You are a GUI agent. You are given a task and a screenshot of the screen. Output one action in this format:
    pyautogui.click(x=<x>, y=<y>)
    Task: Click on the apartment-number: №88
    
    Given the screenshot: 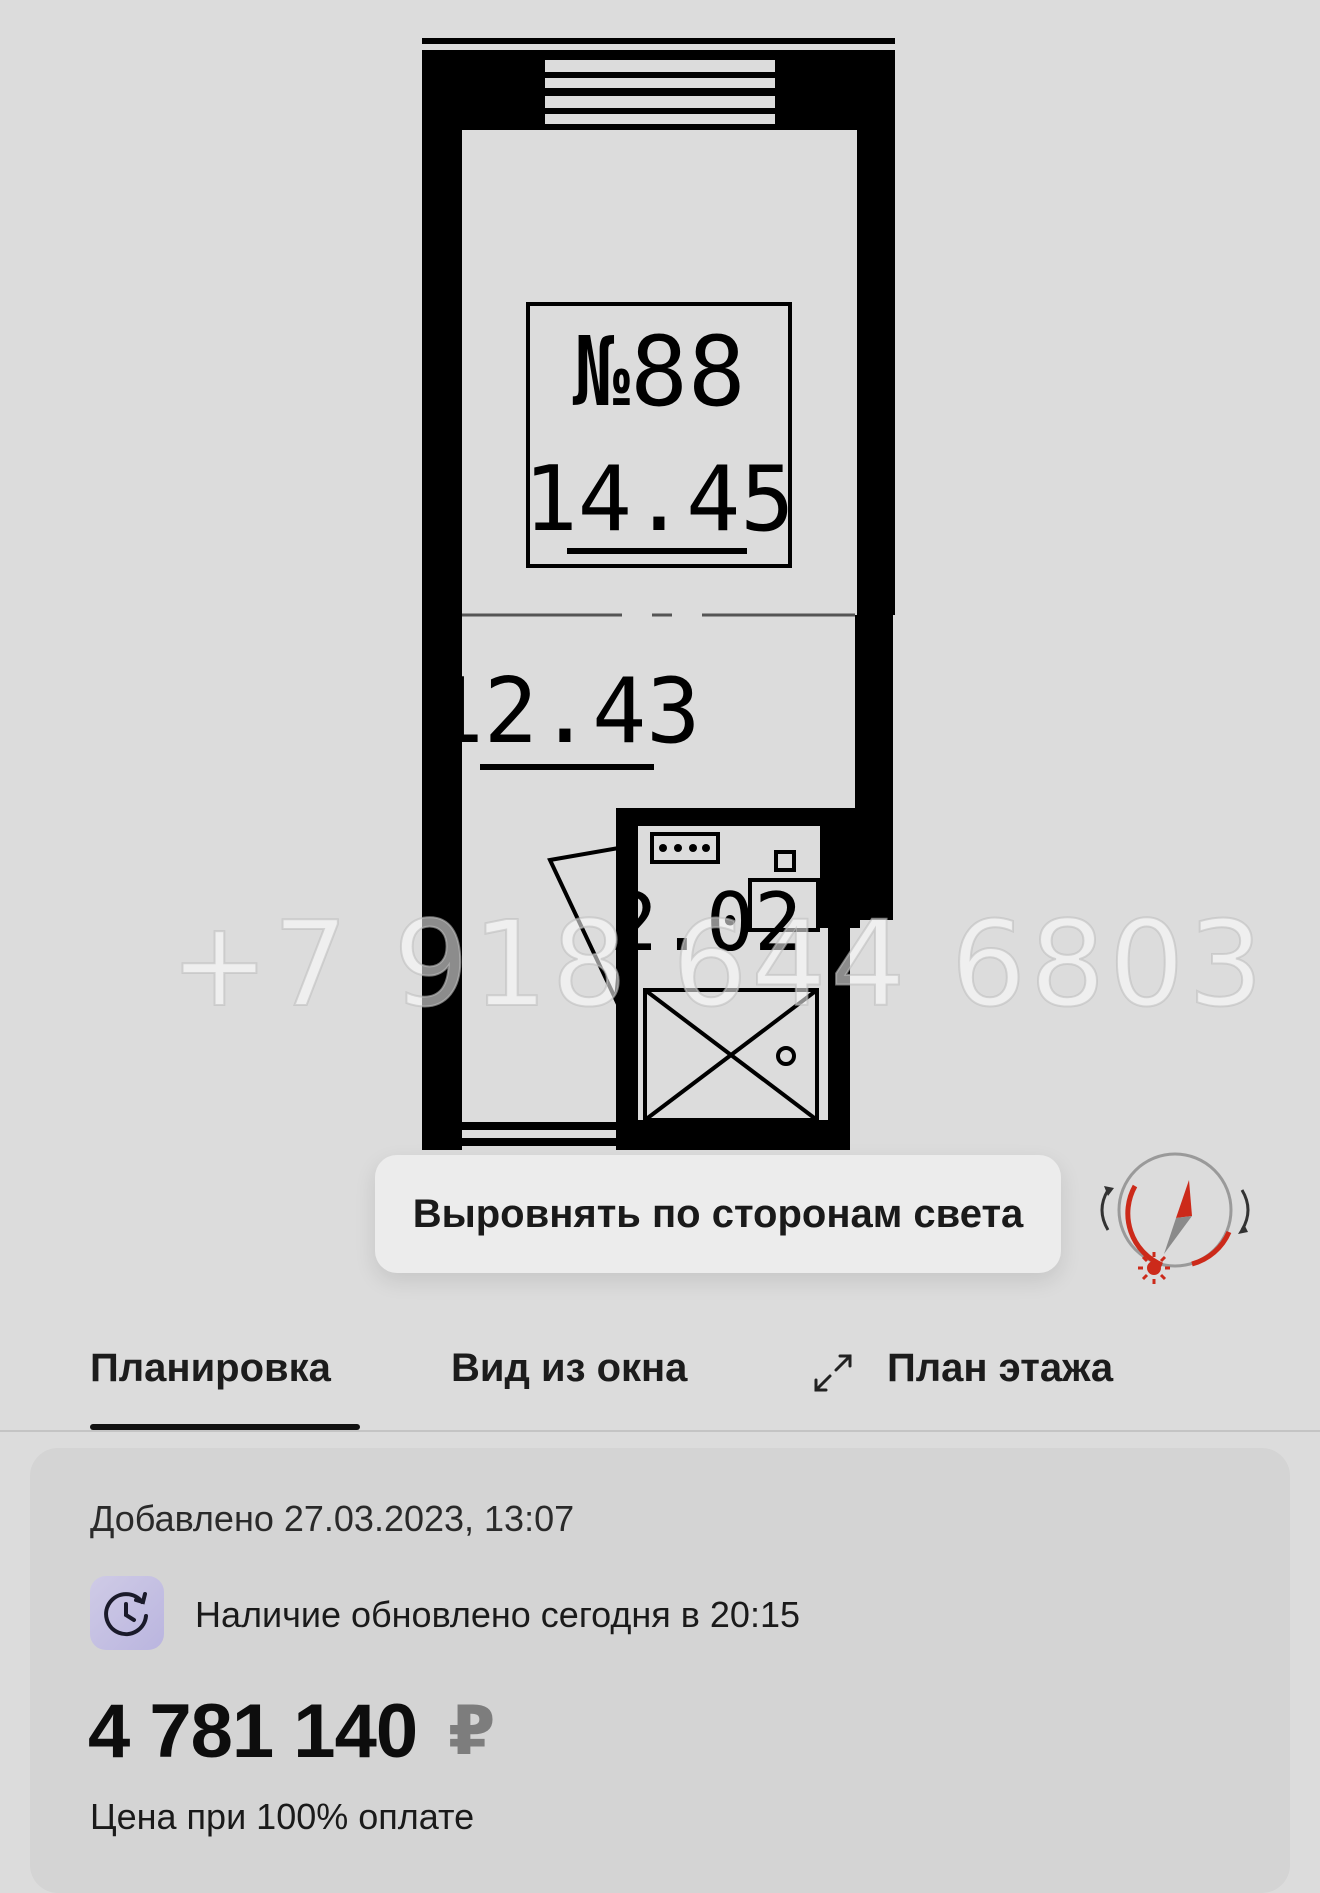 What is the action you would take?
    pyautogui.click(x=658, y=372)
    